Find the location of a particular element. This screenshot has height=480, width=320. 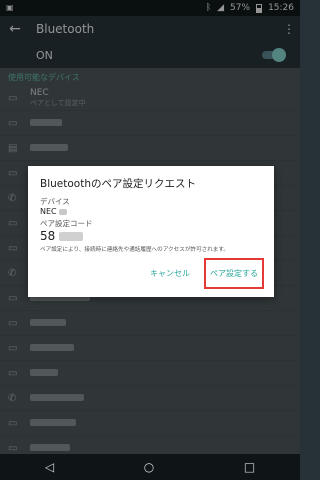

pairing-code-text: 58 is located at coordinates (48, 236).